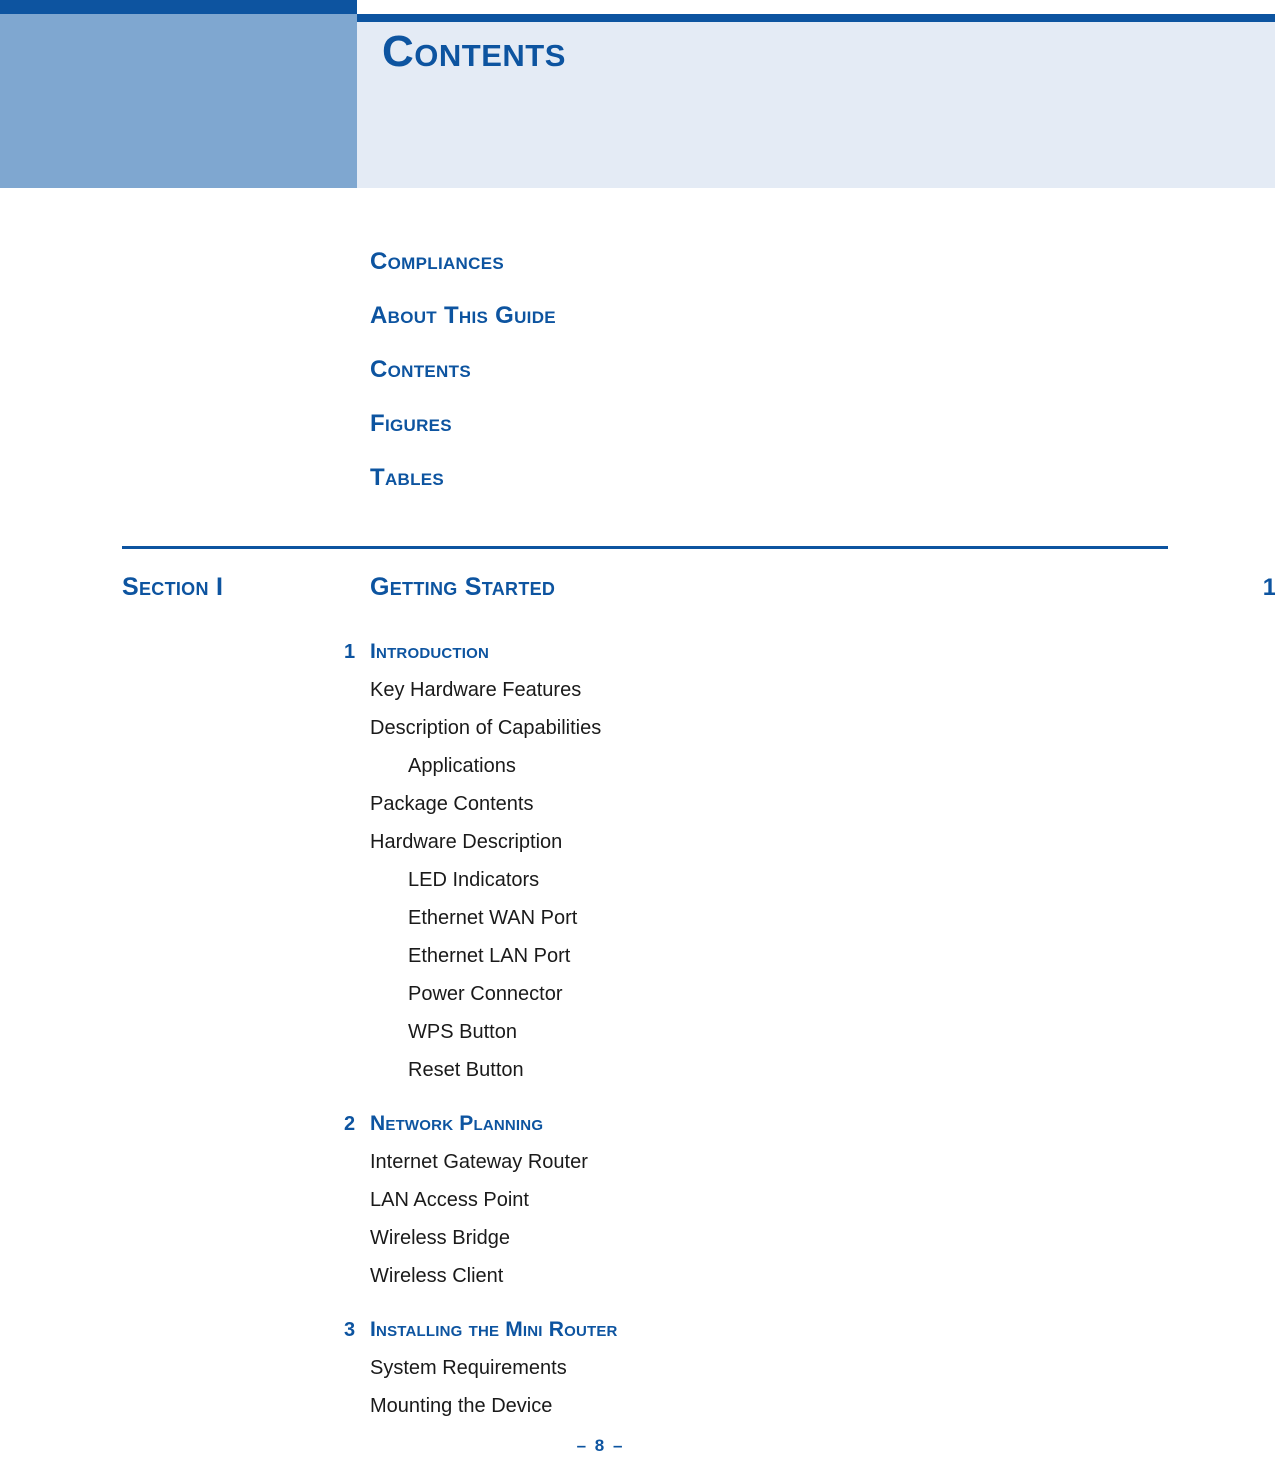 The height and width of the screenshot is (1474, 1275). What do you see at coordinates (637, 1322) in the screenshot?
I see `toc-entry-chapter: 3 Installing the Mini Router 26` at bounding box center [637, 1322].